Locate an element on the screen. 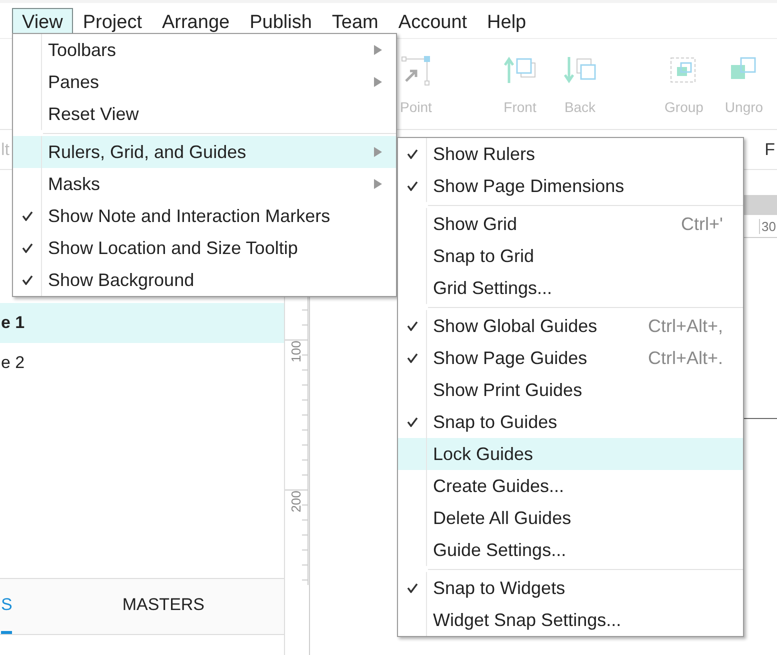 The height and width of the screenshot is (655, 777). cut-off-label: lt is located at coordinates (5, 150).